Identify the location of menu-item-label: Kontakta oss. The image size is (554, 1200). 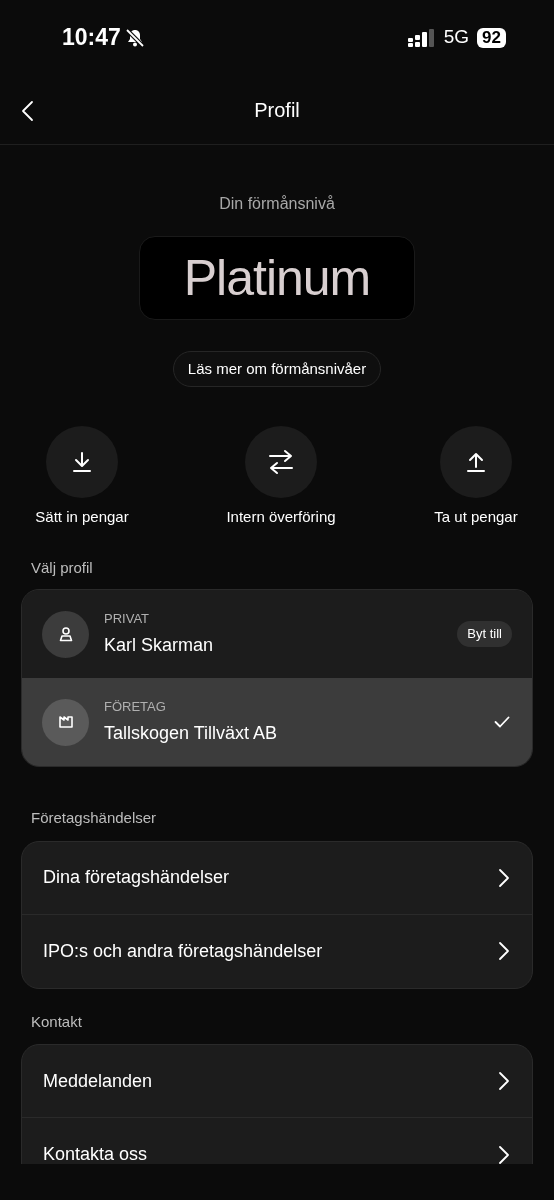
(95, 1153).